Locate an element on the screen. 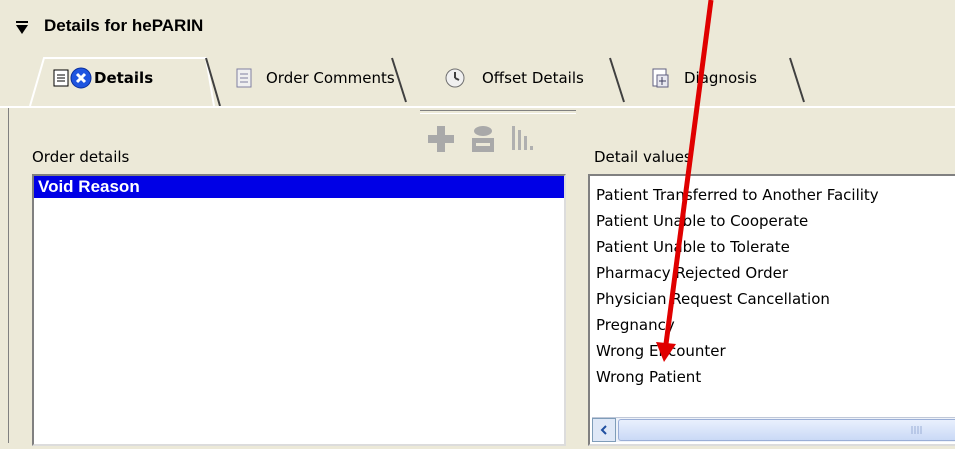  tab-offset-details: Offset Details is located at coordinates (514, 78).